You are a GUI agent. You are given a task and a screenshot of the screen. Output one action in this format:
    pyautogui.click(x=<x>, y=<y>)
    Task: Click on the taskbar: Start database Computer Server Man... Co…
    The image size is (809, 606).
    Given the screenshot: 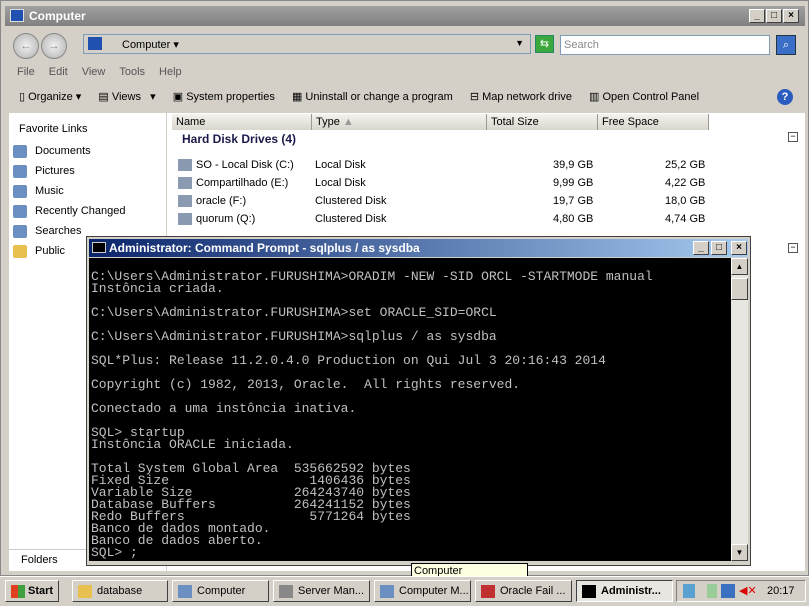 What is the action you would take?
    pyautogui.click(x=404, y=591)
    